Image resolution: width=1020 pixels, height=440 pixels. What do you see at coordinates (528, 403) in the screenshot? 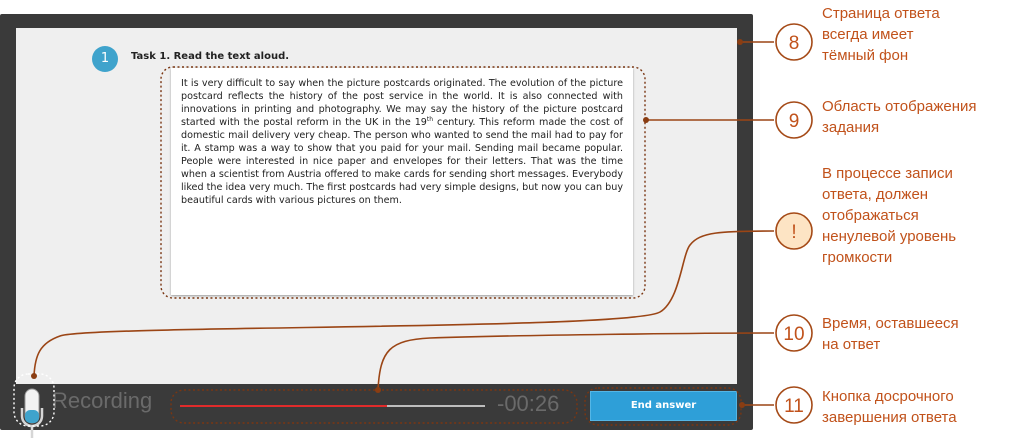
I see `remaining-time: -00:26` at bounding box center [528, 403].